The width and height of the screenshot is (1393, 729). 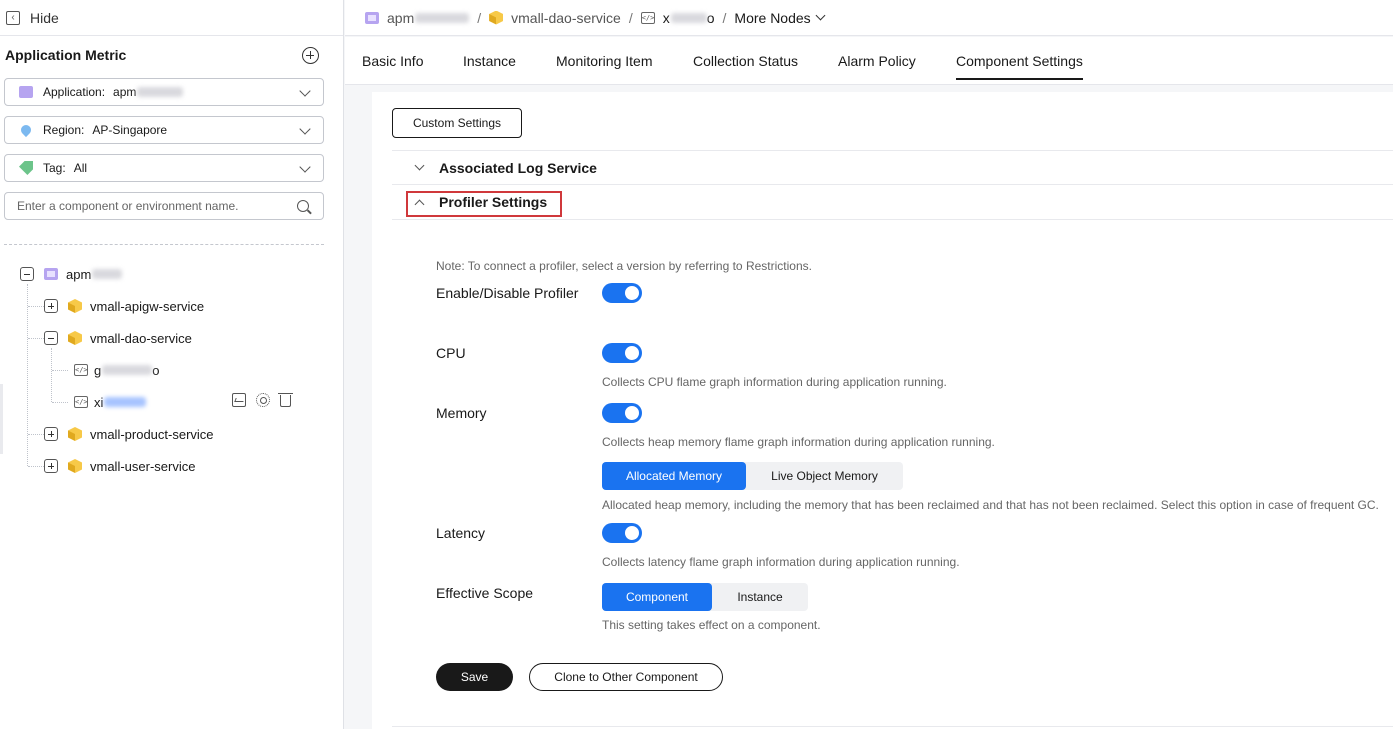 I want to click on more-nodes-label: More Nodes, so click(x=772, y=17).